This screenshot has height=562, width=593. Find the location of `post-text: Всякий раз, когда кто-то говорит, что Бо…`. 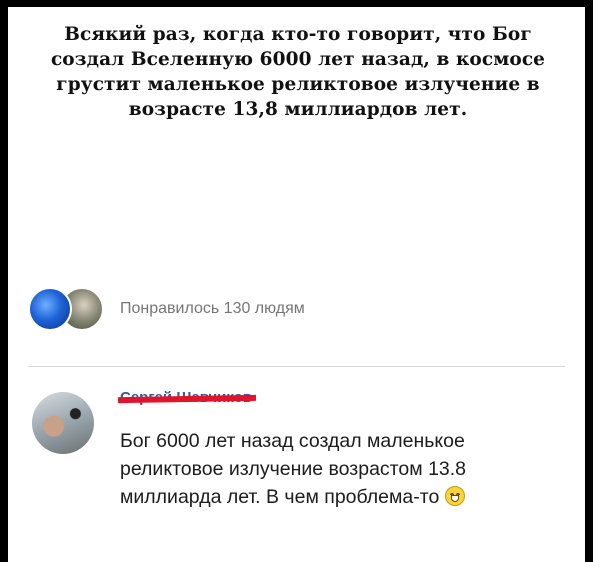

post-text: Всякий раз, когда кто-то говорит, что Бо… is located at coordinates (298, 72).